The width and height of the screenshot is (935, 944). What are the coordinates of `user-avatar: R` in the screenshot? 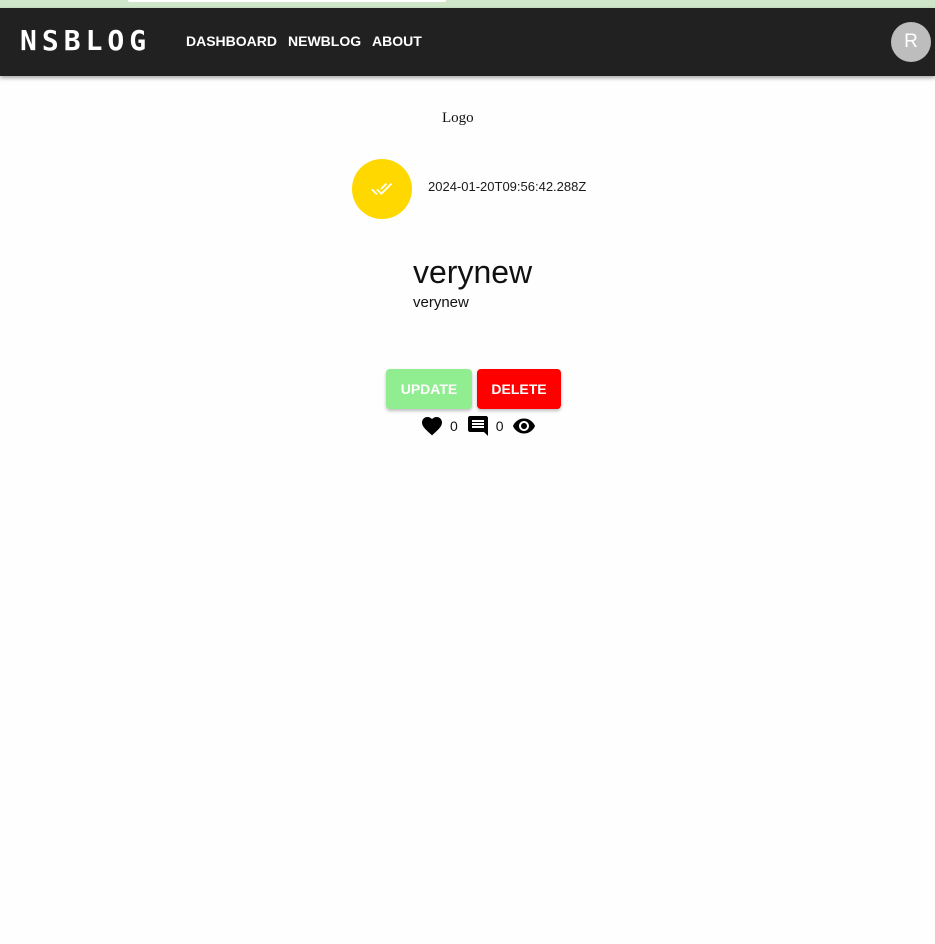 It's located at (911, 42).